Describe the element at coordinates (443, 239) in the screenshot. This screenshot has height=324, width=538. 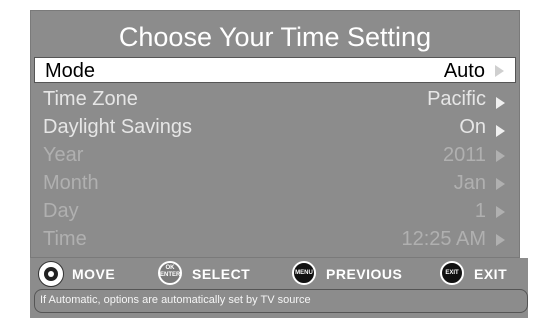
I see `row-value: 12:25 AM` at that location.